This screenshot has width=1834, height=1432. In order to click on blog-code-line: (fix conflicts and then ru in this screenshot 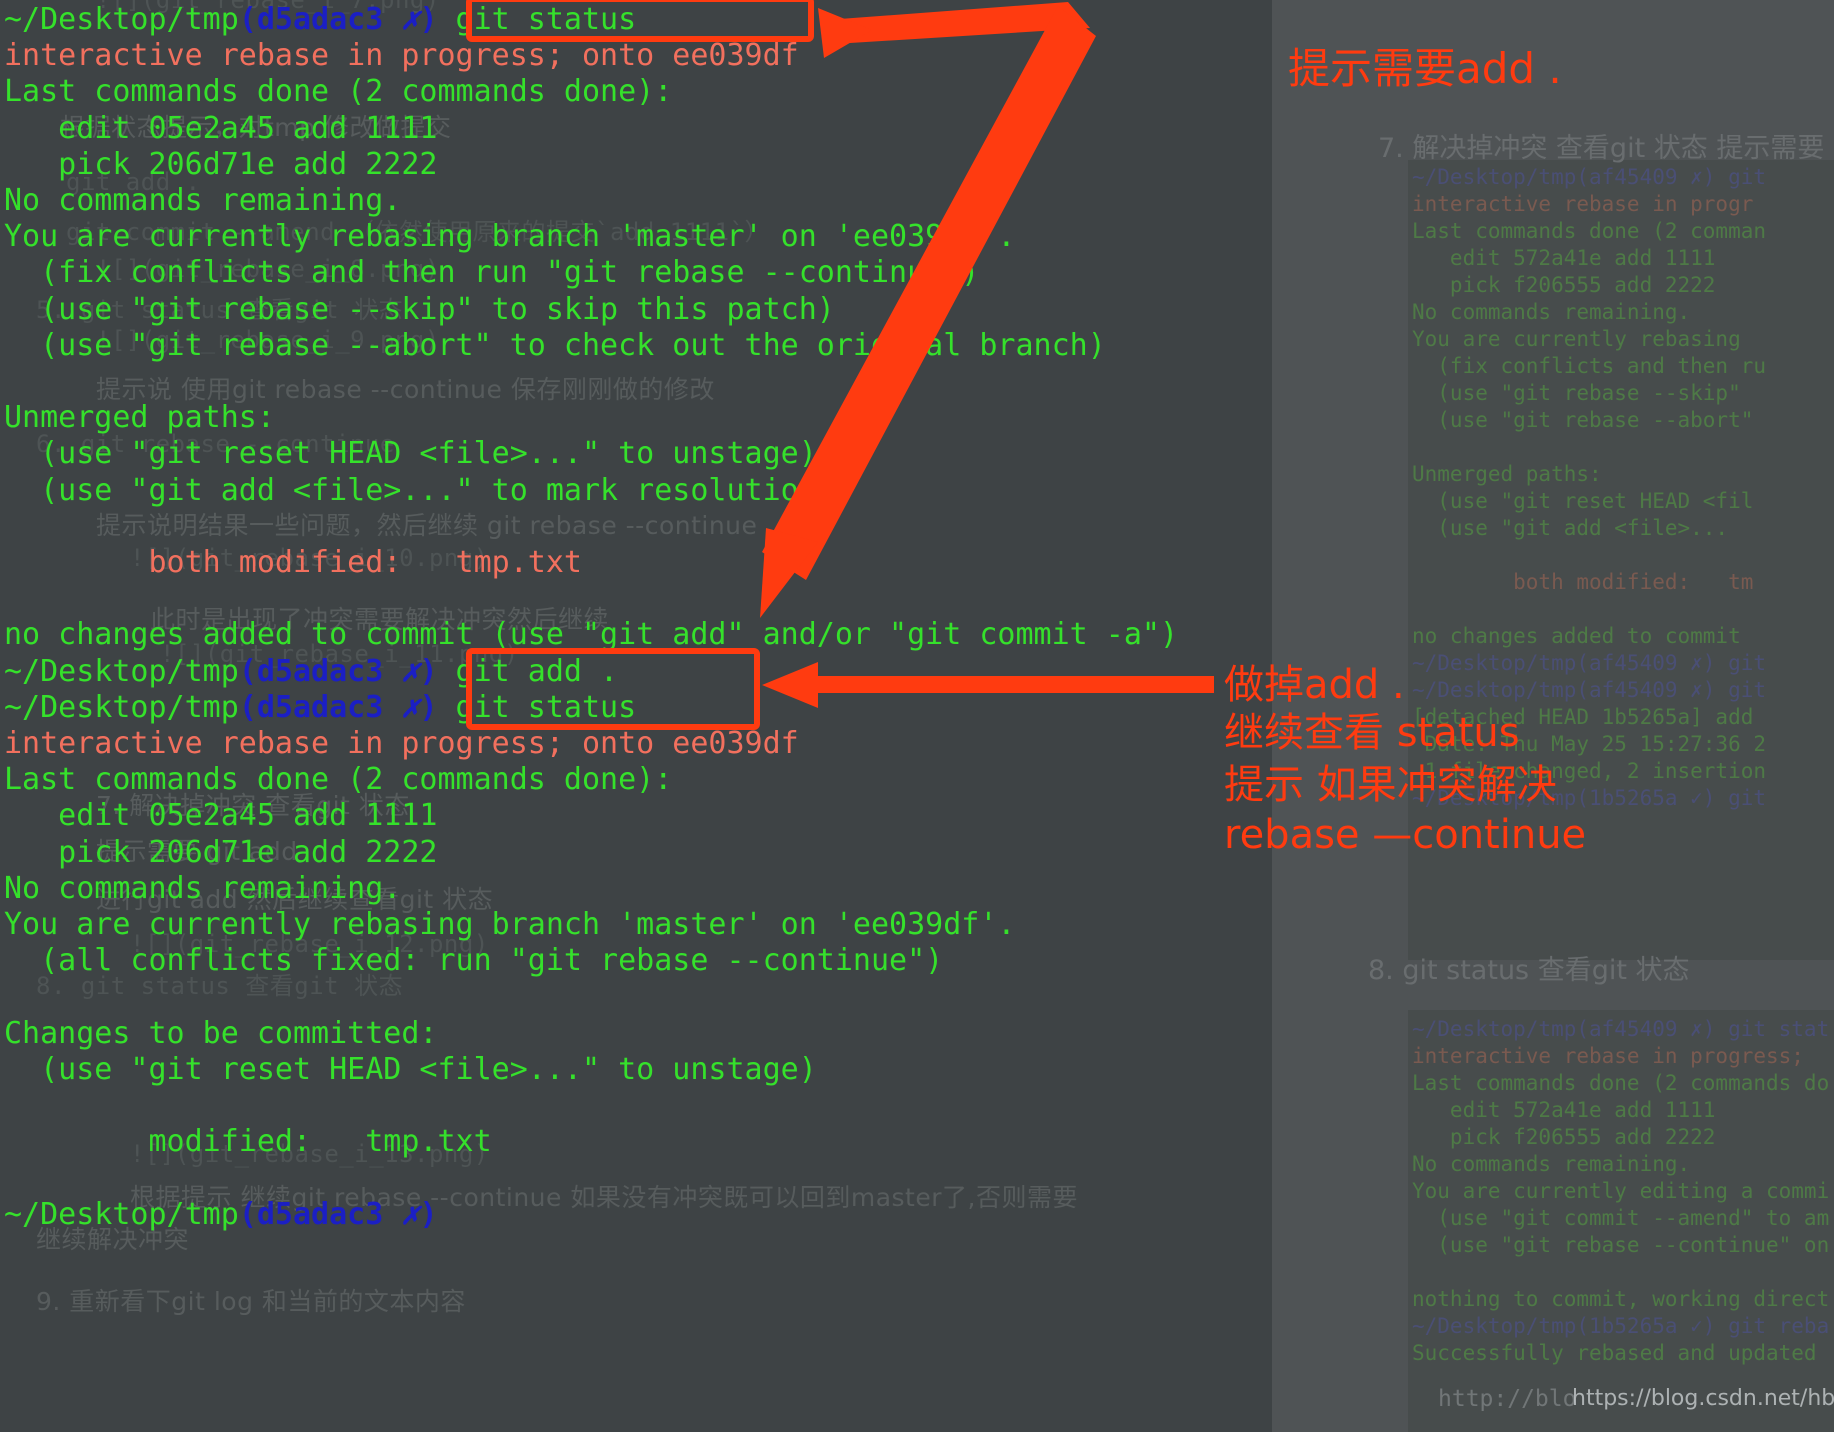, I will do `click(1589, 366)`.